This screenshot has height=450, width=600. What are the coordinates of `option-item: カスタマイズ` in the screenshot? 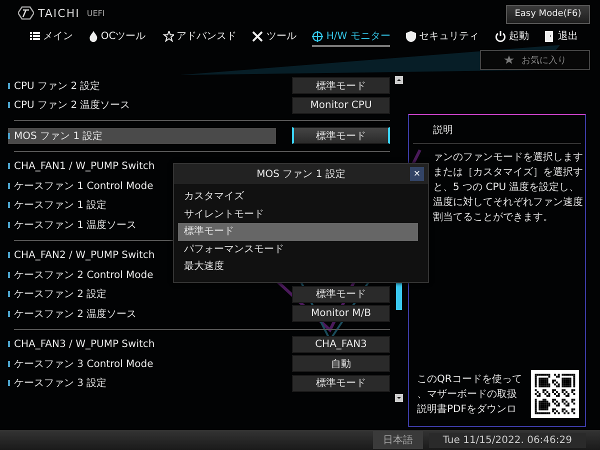 It's located at (298, 197).